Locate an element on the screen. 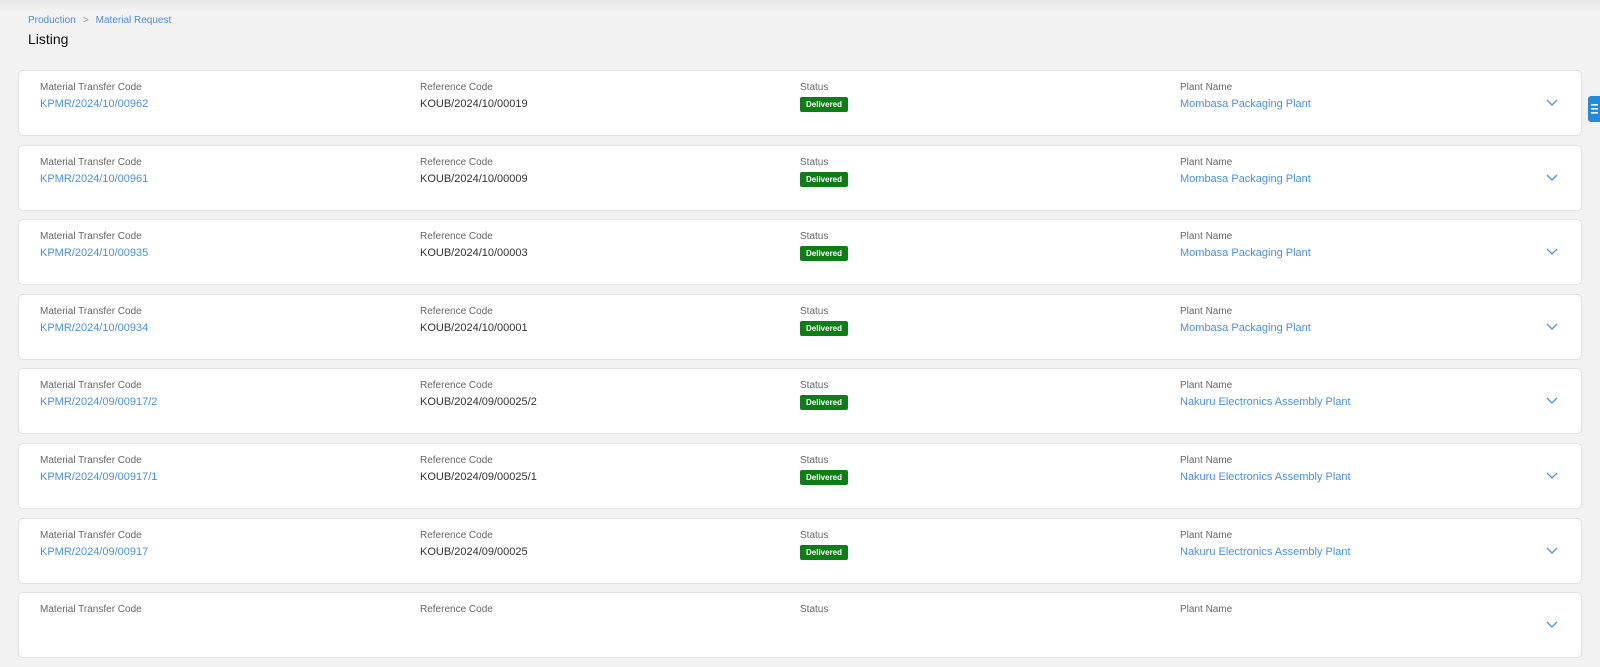 The width and height of the screenshot is (1600, 667). reference-code-value: KOUB/2024/09/00025/2 is located at coordinates (478, 402).